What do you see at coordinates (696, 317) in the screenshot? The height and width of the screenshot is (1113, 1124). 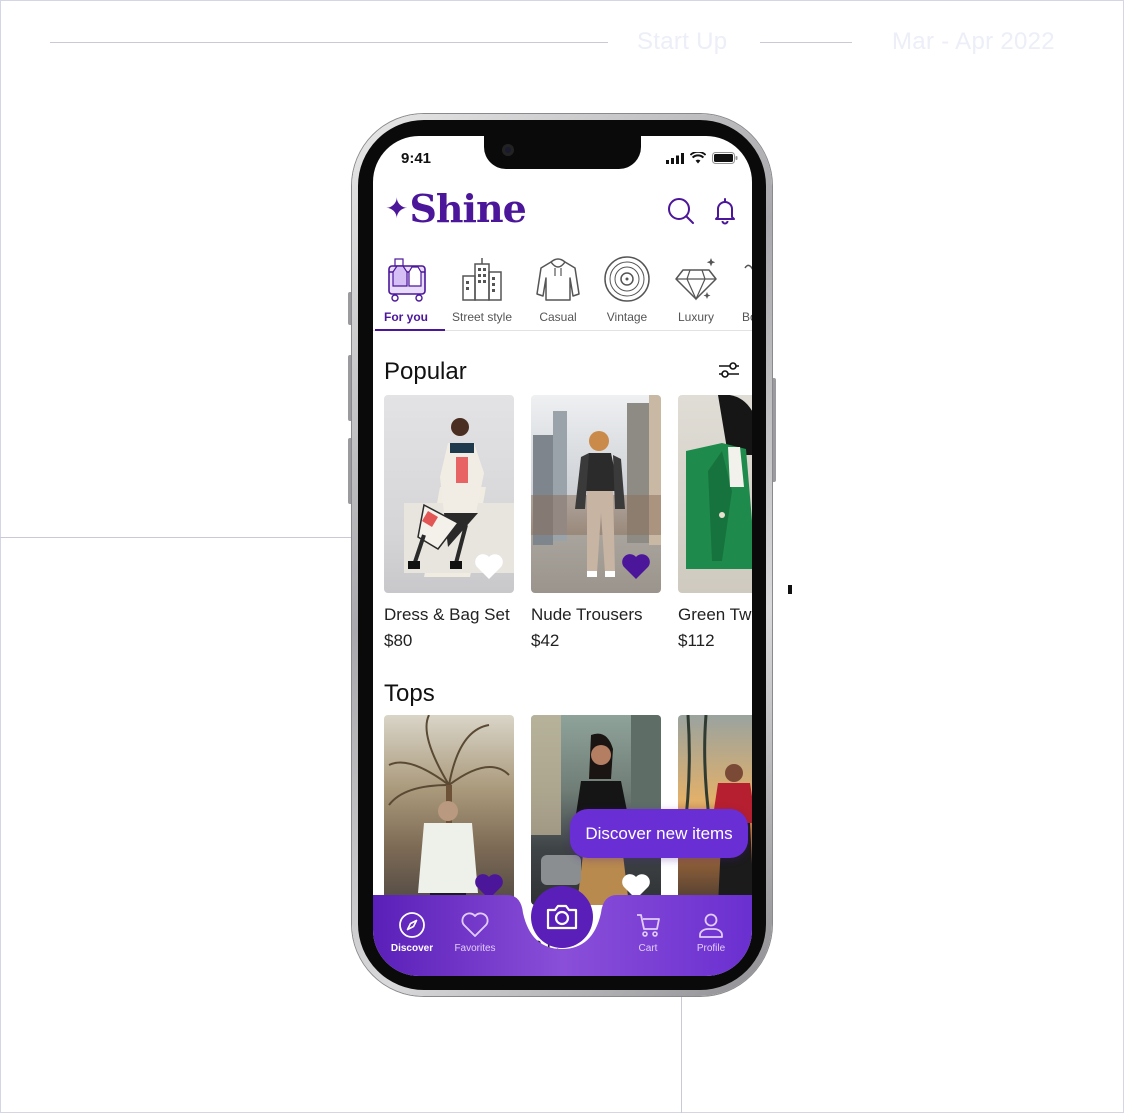 I see `category-label: Luxury` at bounding box center [696, 317].